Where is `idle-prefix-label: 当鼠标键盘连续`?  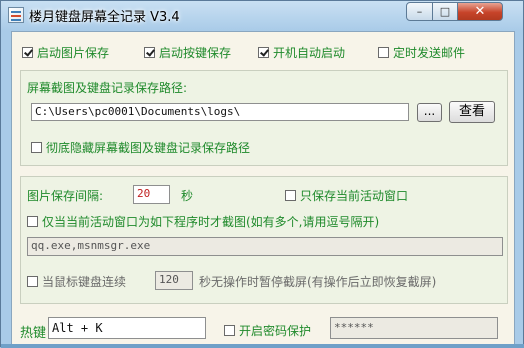
idle-prefix-label: 当鼠标键盘连续 is located at coordinates (84, 282).